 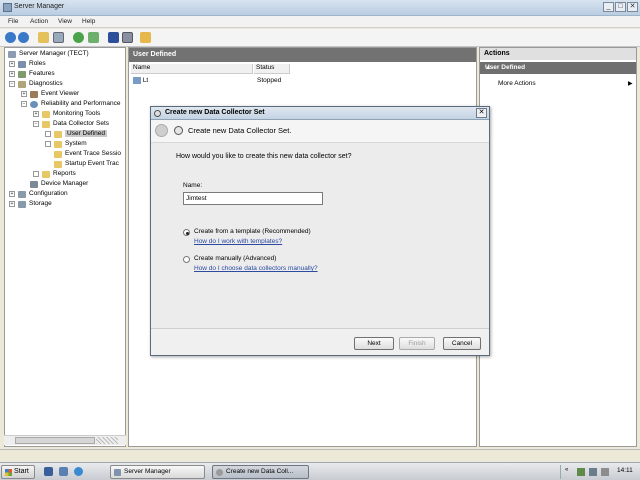 What do you see at coordinates (497, 53) in the screenshot?
I see `actions-title: Actions` at bounding box center [497, 53].